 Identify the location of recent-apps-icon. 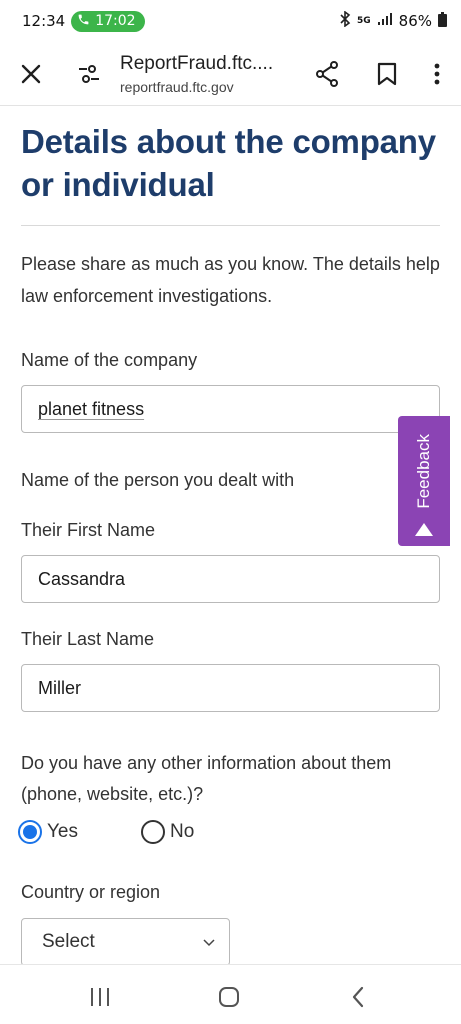
(100, 997).